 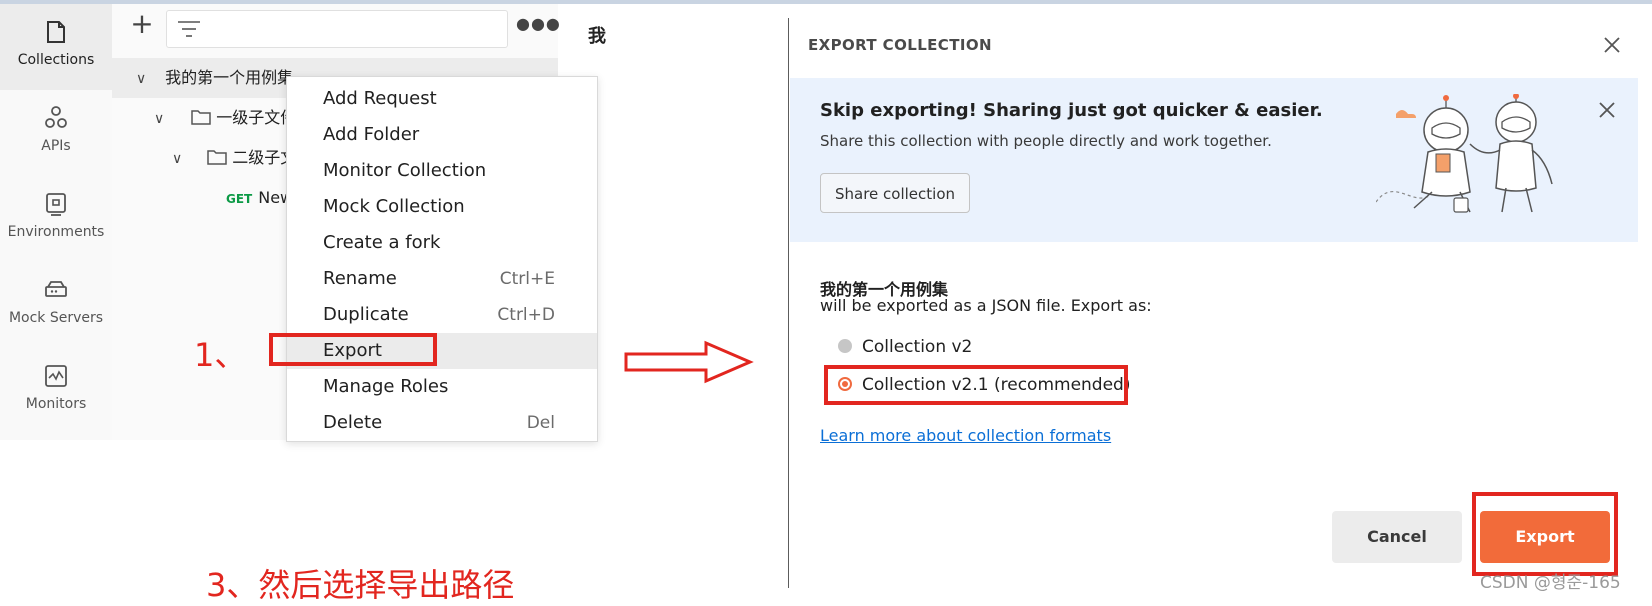 I want to click on sidebar-item-mock-servers: Mock Servers, so click(x=56, y=305).